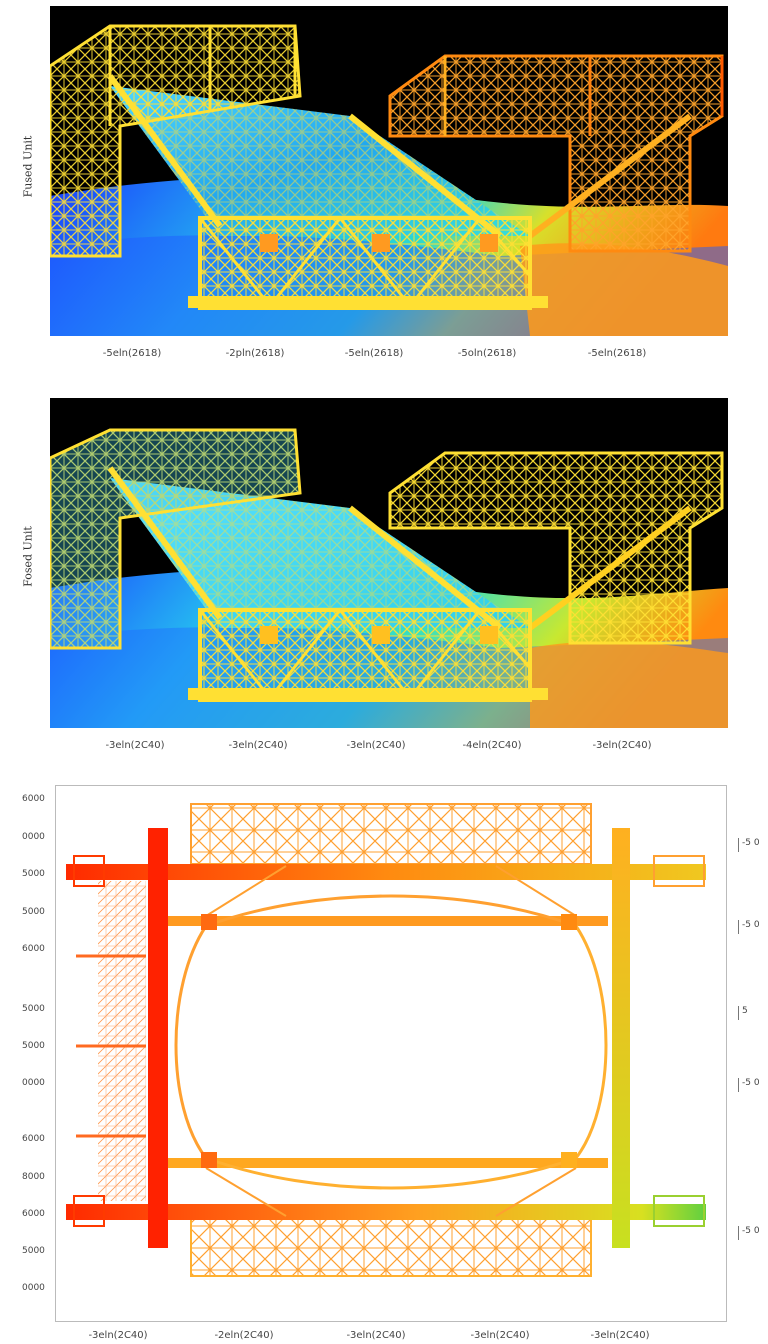  I want to click on middle-y-axis-label: Fosed Unit, so click(28, 556).